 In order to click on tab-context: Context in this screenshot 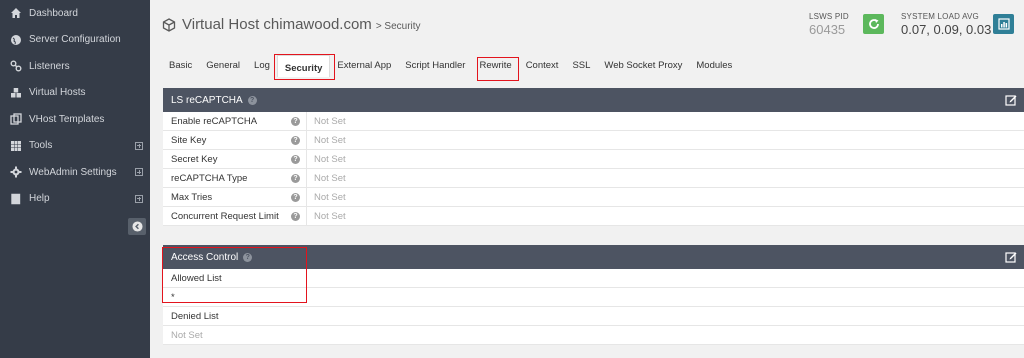, I will do `click(542, 66)`.